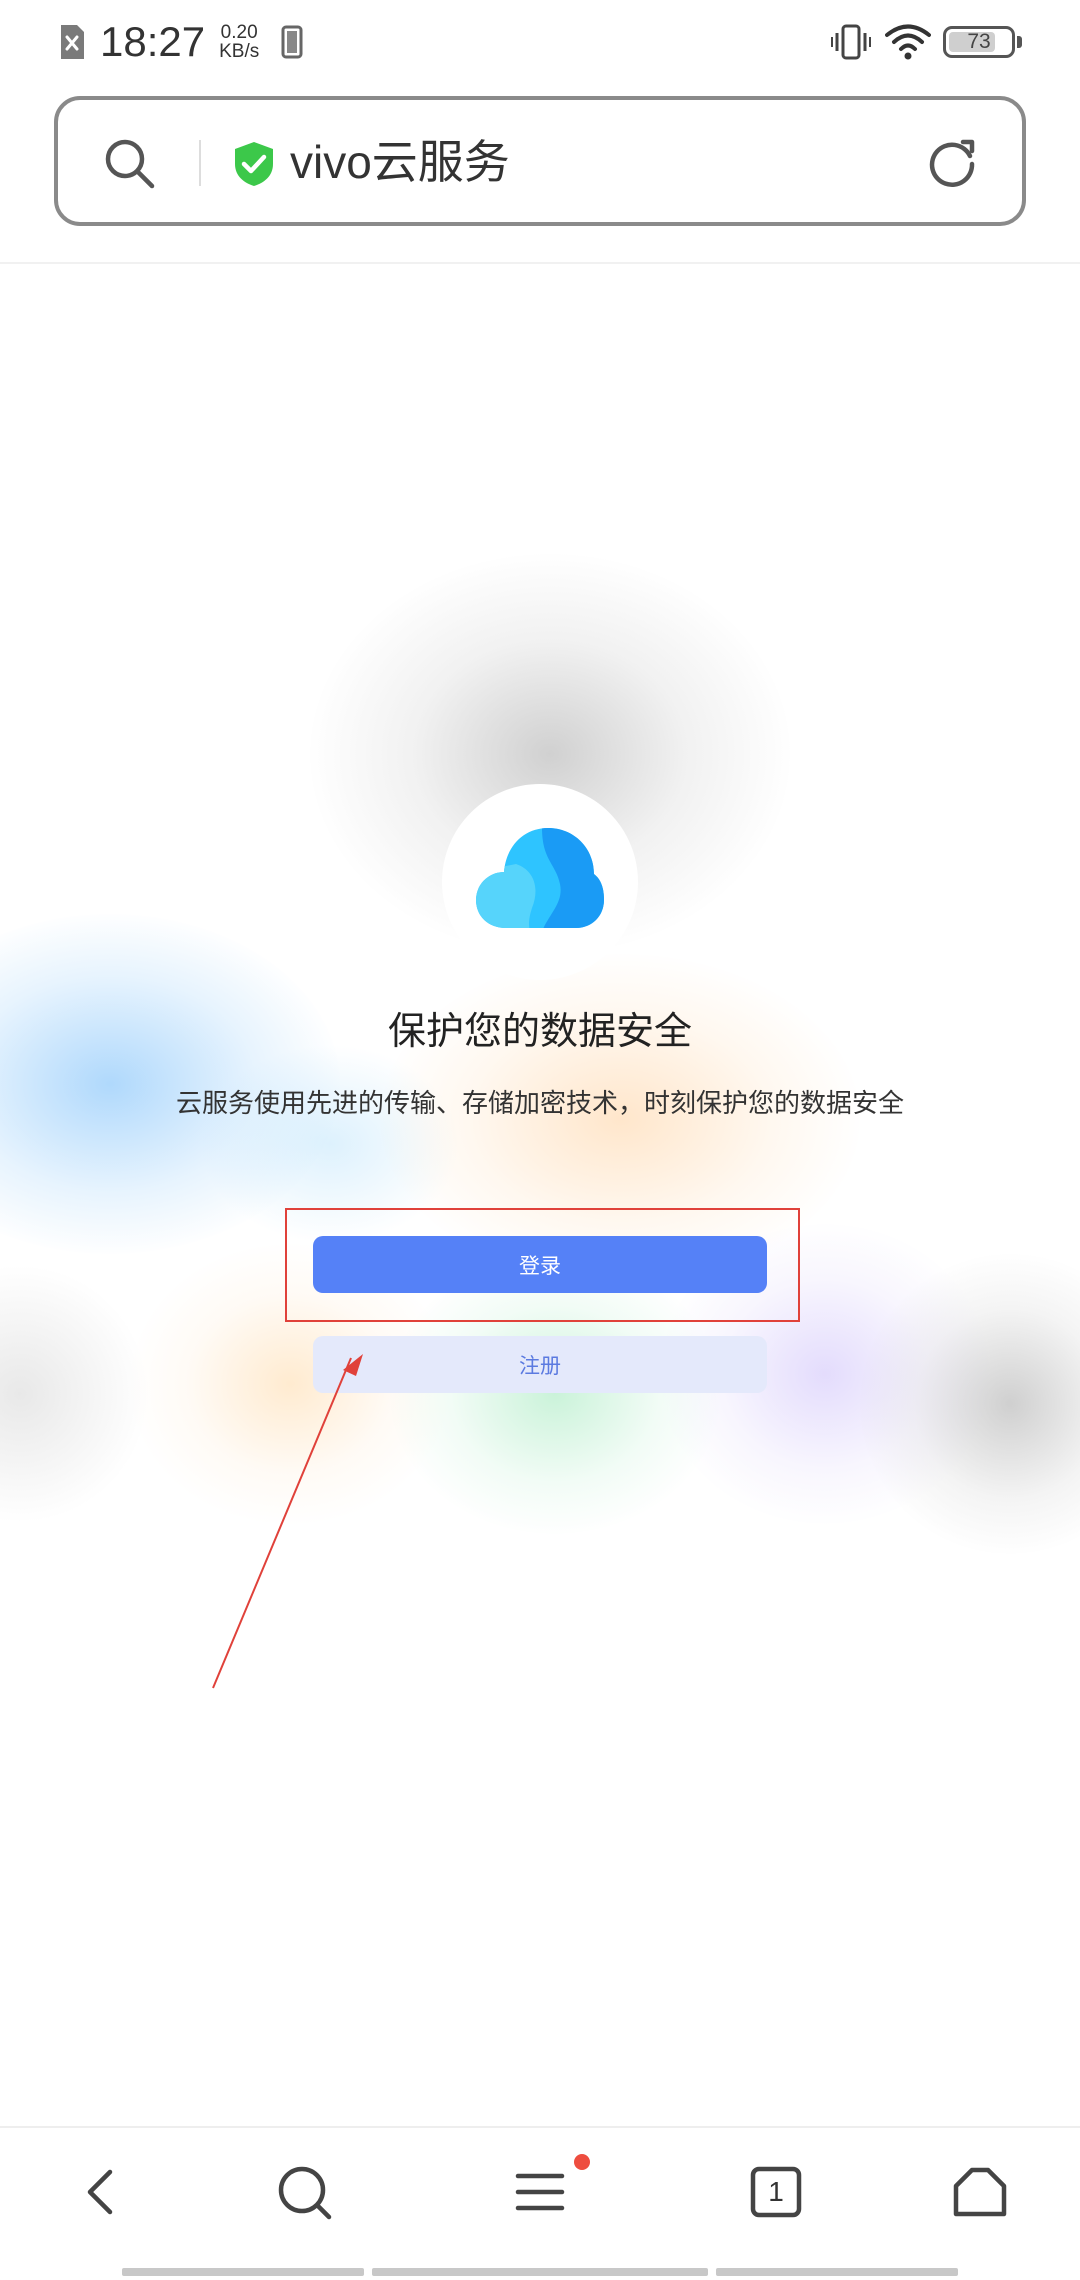 This screenshot has width=1080, height=2280. I want to click on vibrate-icon, so click(851, 42).